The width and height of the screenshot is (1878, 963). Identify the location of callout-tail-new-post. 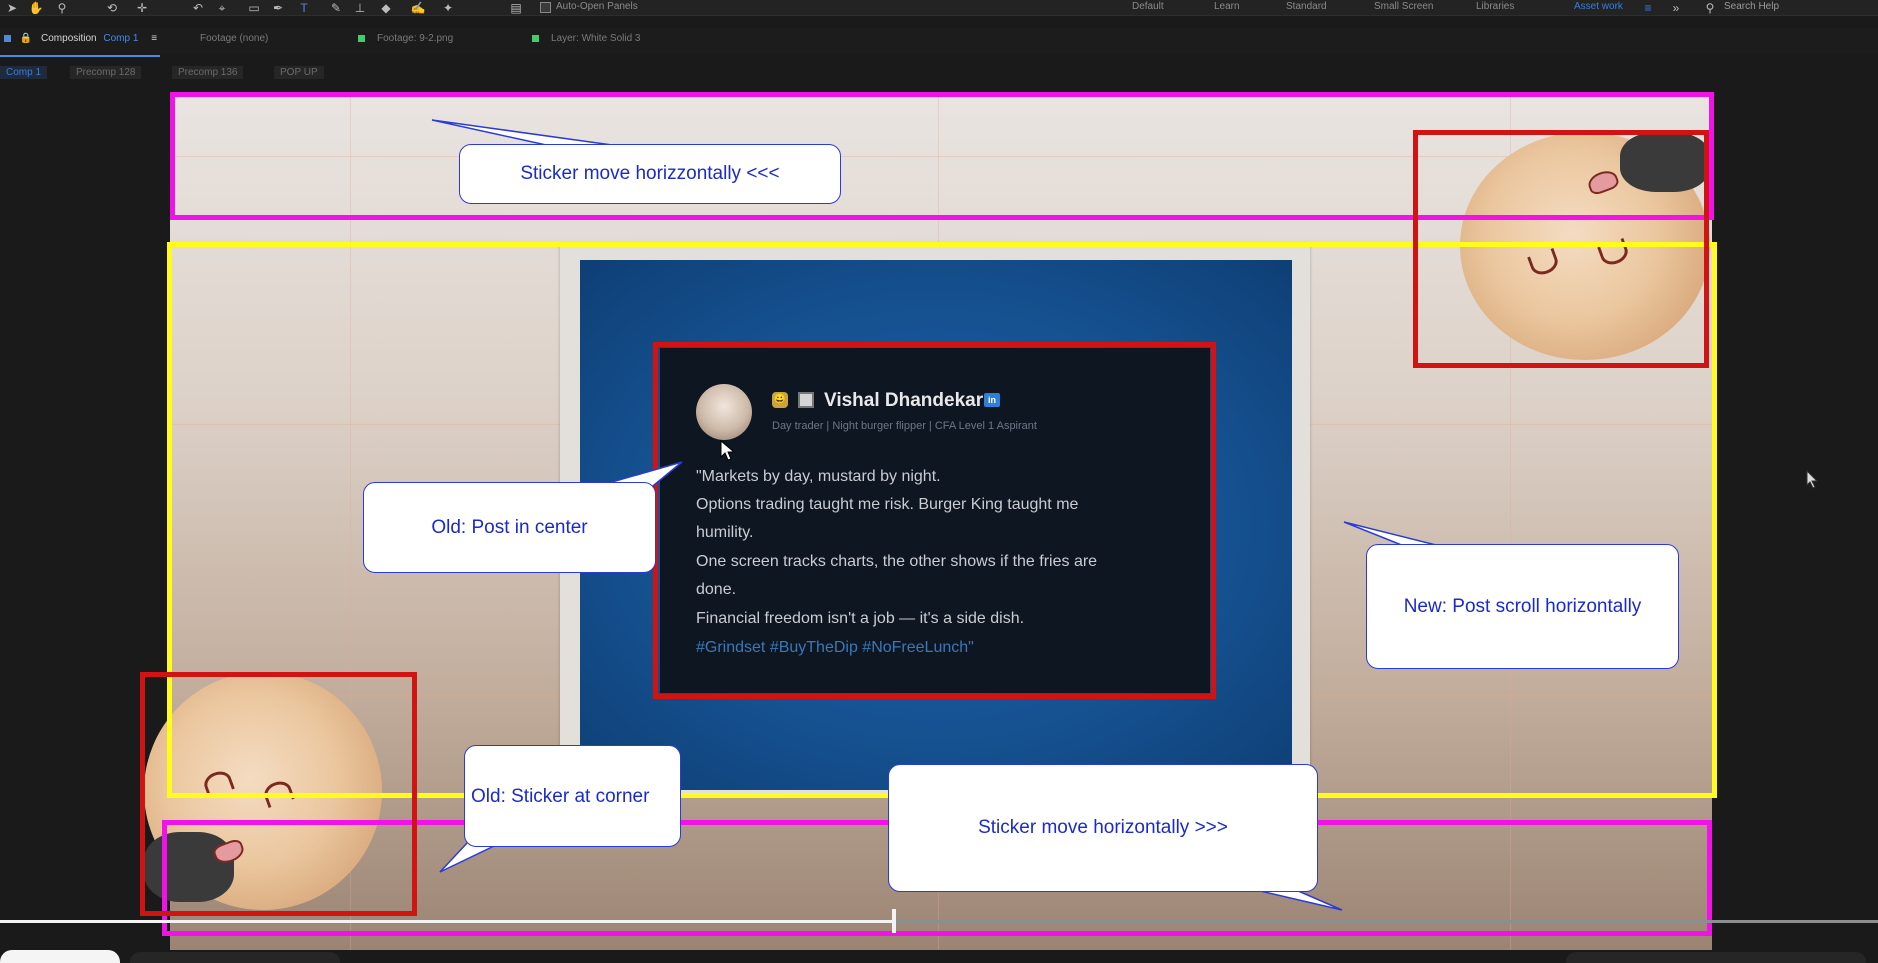
(1392, 534).